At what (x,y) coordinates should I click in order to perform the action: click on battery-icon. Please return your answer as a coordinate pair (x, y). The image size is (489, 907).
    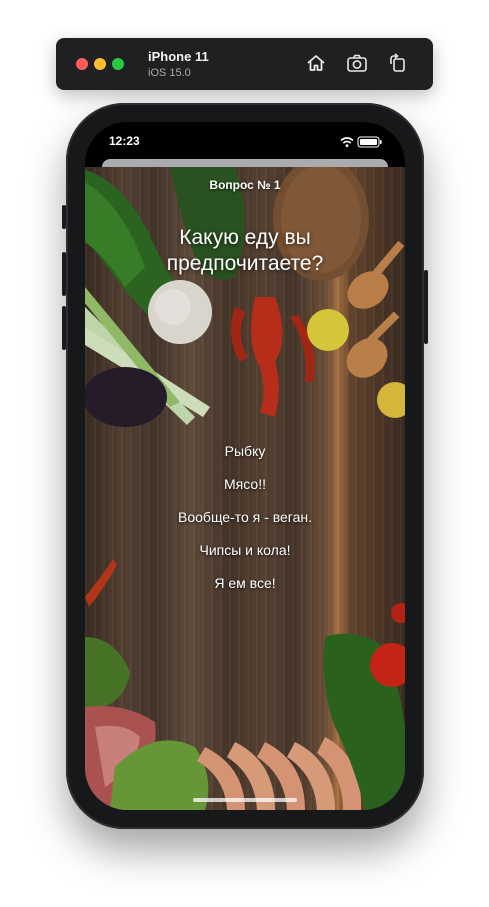
    Looking at the image, I should click on (369, 142).